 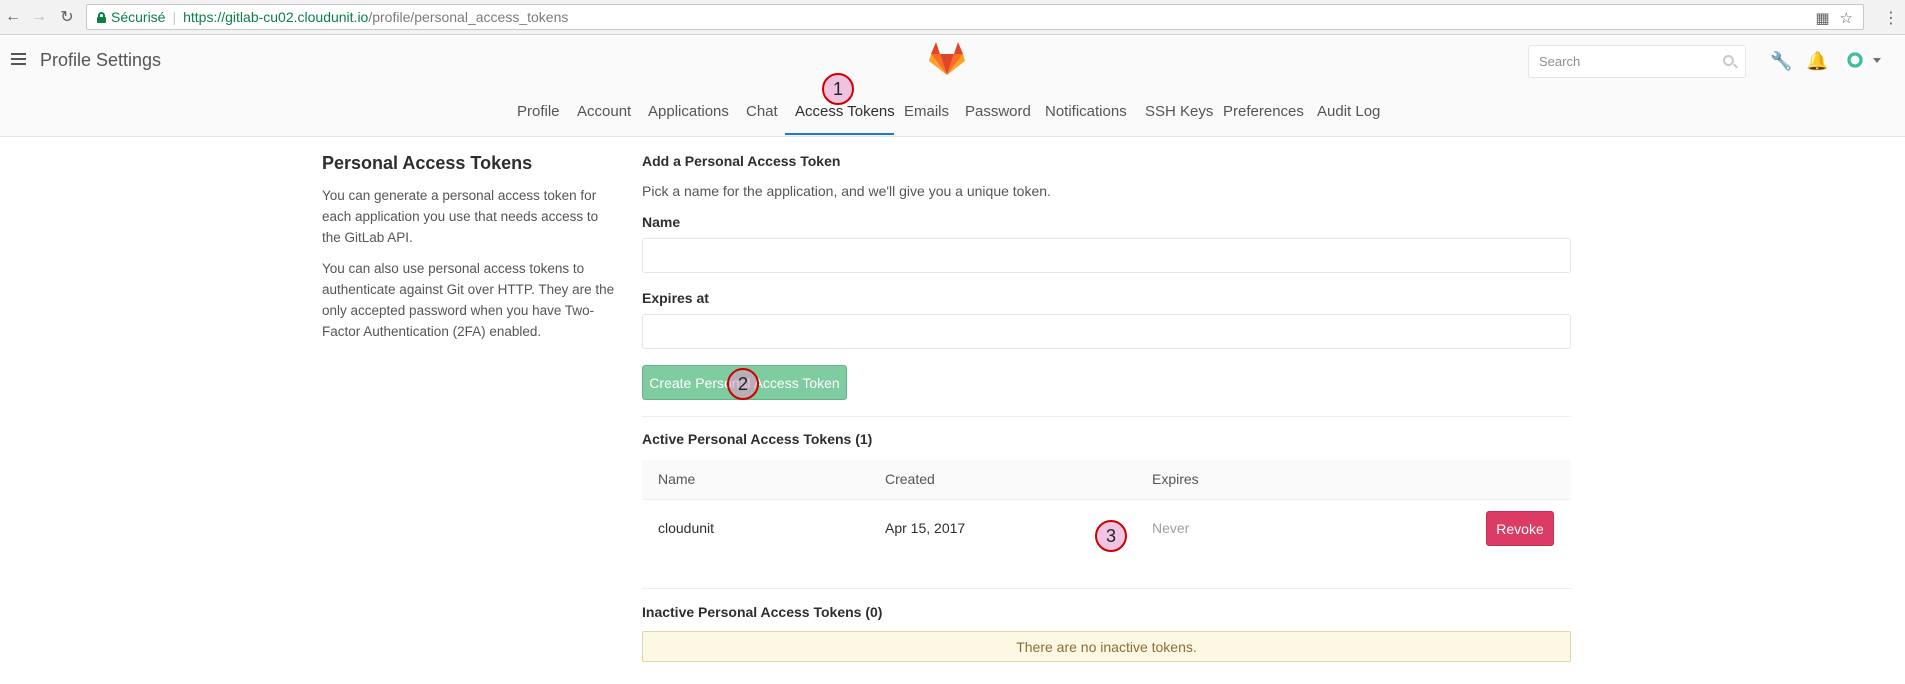 What do you see at coordinates (18, 59) in the screenshot?
I see `hamburger-menu-icon` at bounding box center [18, 59].